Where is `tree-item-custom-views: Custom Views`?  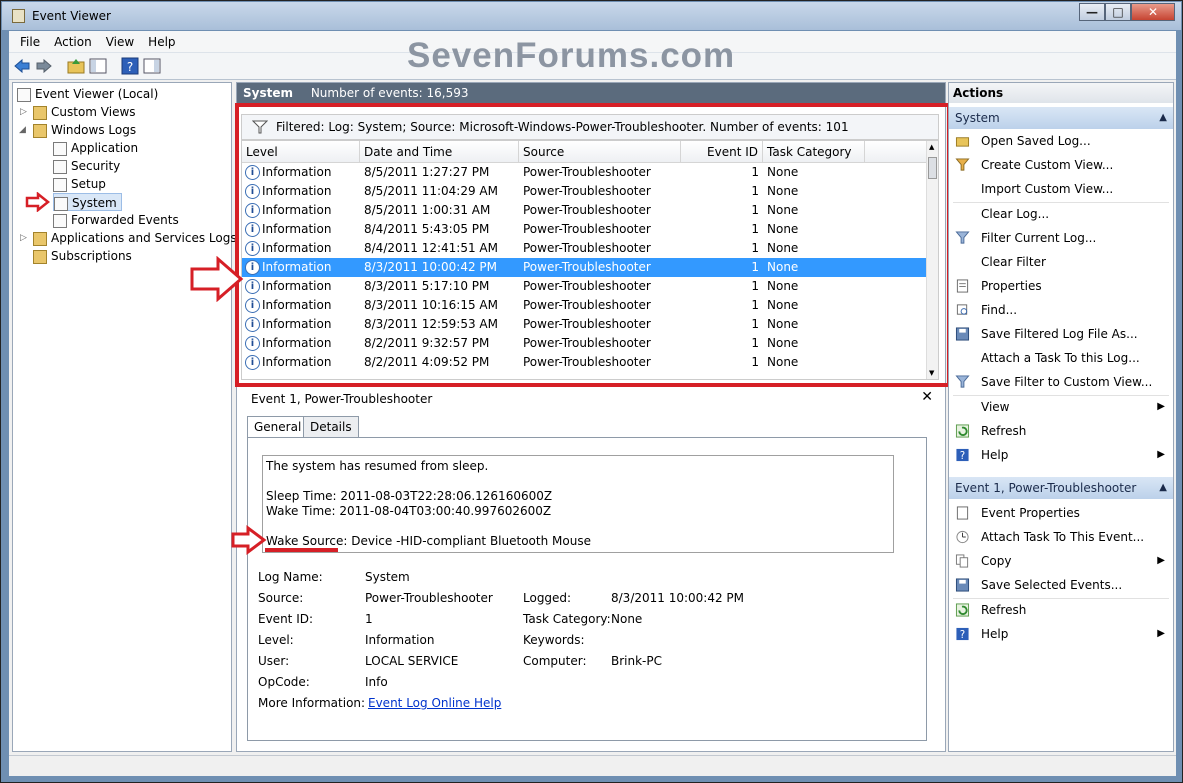 tree-item-custom-views: Custom Views is located at coordinates (84, 112).